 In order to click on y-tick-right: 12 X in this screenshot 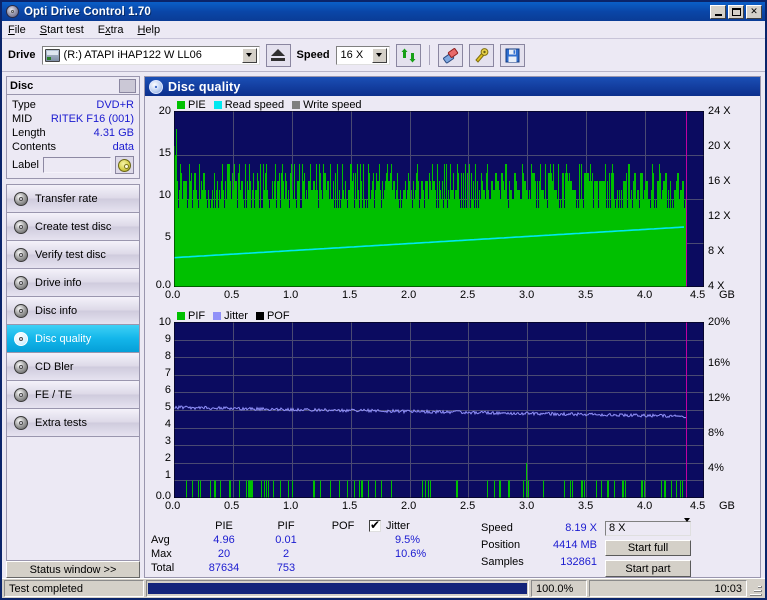, I will do `click(719, 216)`.